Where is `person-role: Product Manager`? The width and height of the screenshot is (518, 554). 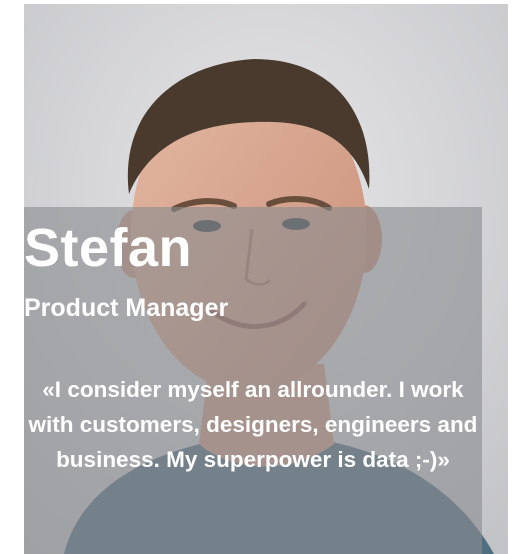
person-role: Product Manager is located at coordinates (126, 308).